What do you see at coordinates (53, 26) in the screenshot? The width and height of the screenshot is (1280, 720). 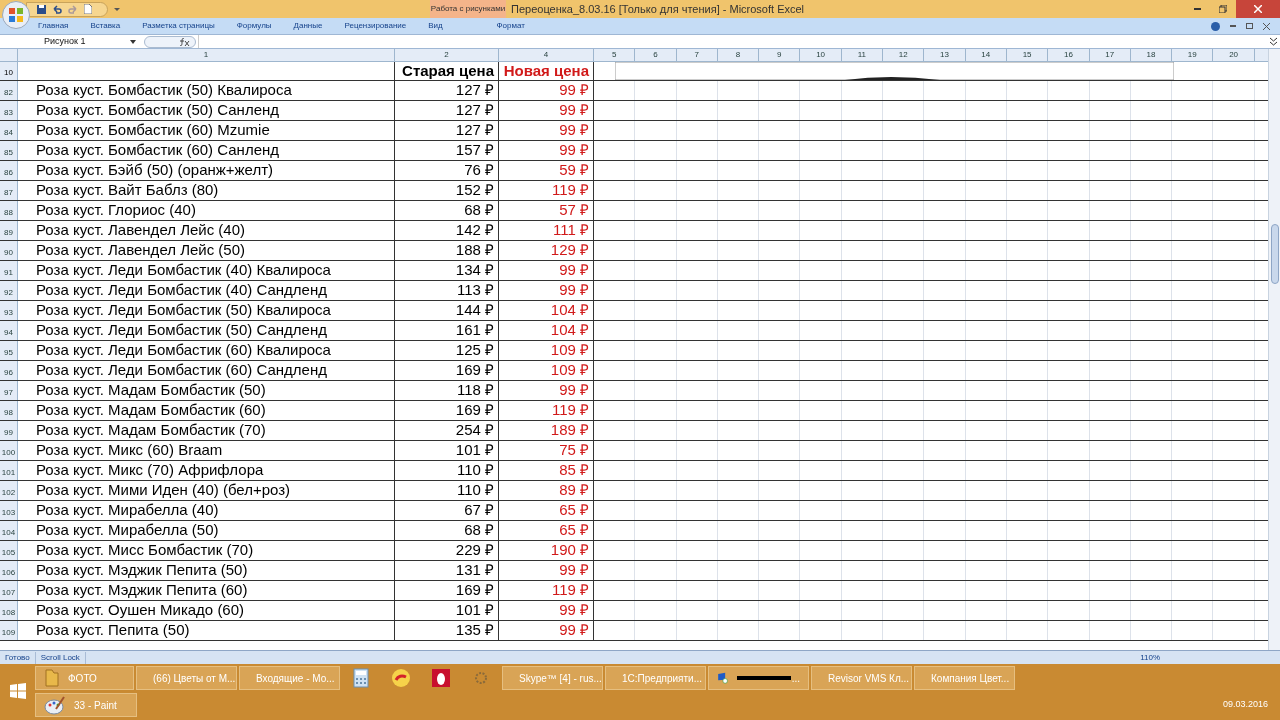 I see `ribbon-tab: Главная` at bounding box center [53, 26].